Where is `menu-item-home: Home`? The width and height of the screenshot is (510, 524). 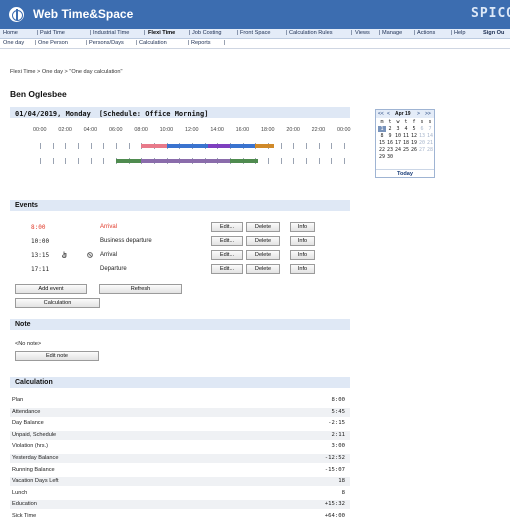 menu-item-home: Home is located at coordinates (10, 33).